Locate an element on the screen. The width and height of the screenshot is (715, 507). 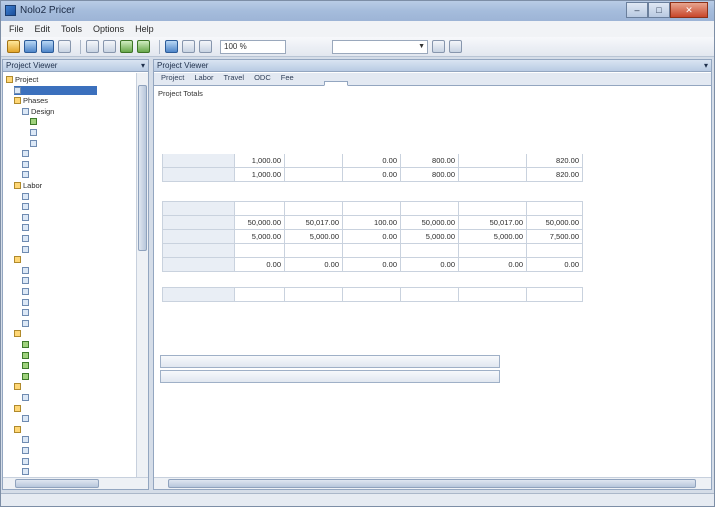
tab: Fee is located at coordinates (288, 78).